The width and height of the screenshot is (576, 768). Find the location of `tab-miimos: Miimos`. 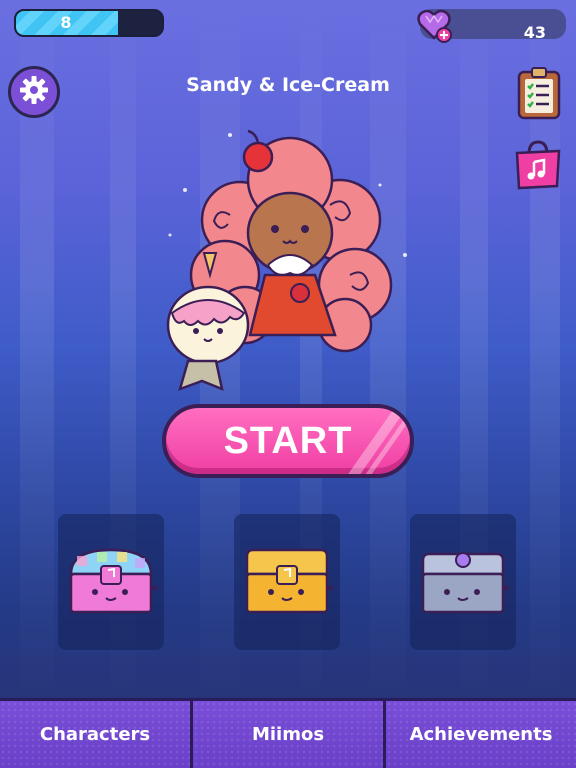

tab-miimos: Miimos is located at coordinates (288, 733).